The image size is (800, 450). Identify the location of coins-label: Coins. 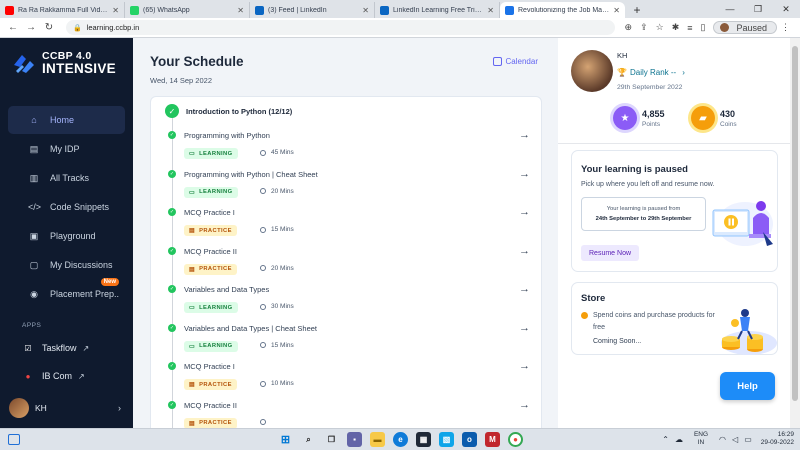
(728, 124).